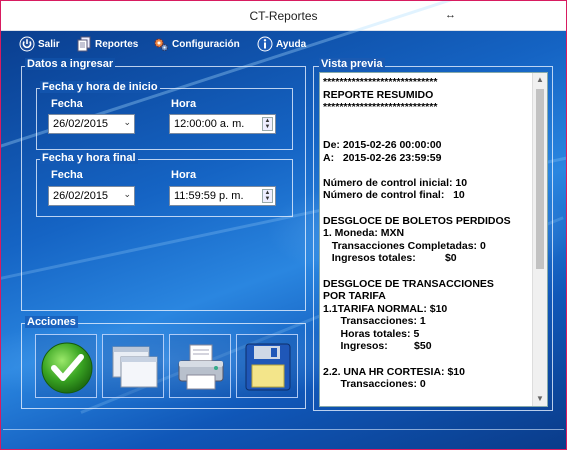 The image size is (567, 450). I want to click on report-line: DESGLOCE DE TRANSACCIONES, so click(408, 283).